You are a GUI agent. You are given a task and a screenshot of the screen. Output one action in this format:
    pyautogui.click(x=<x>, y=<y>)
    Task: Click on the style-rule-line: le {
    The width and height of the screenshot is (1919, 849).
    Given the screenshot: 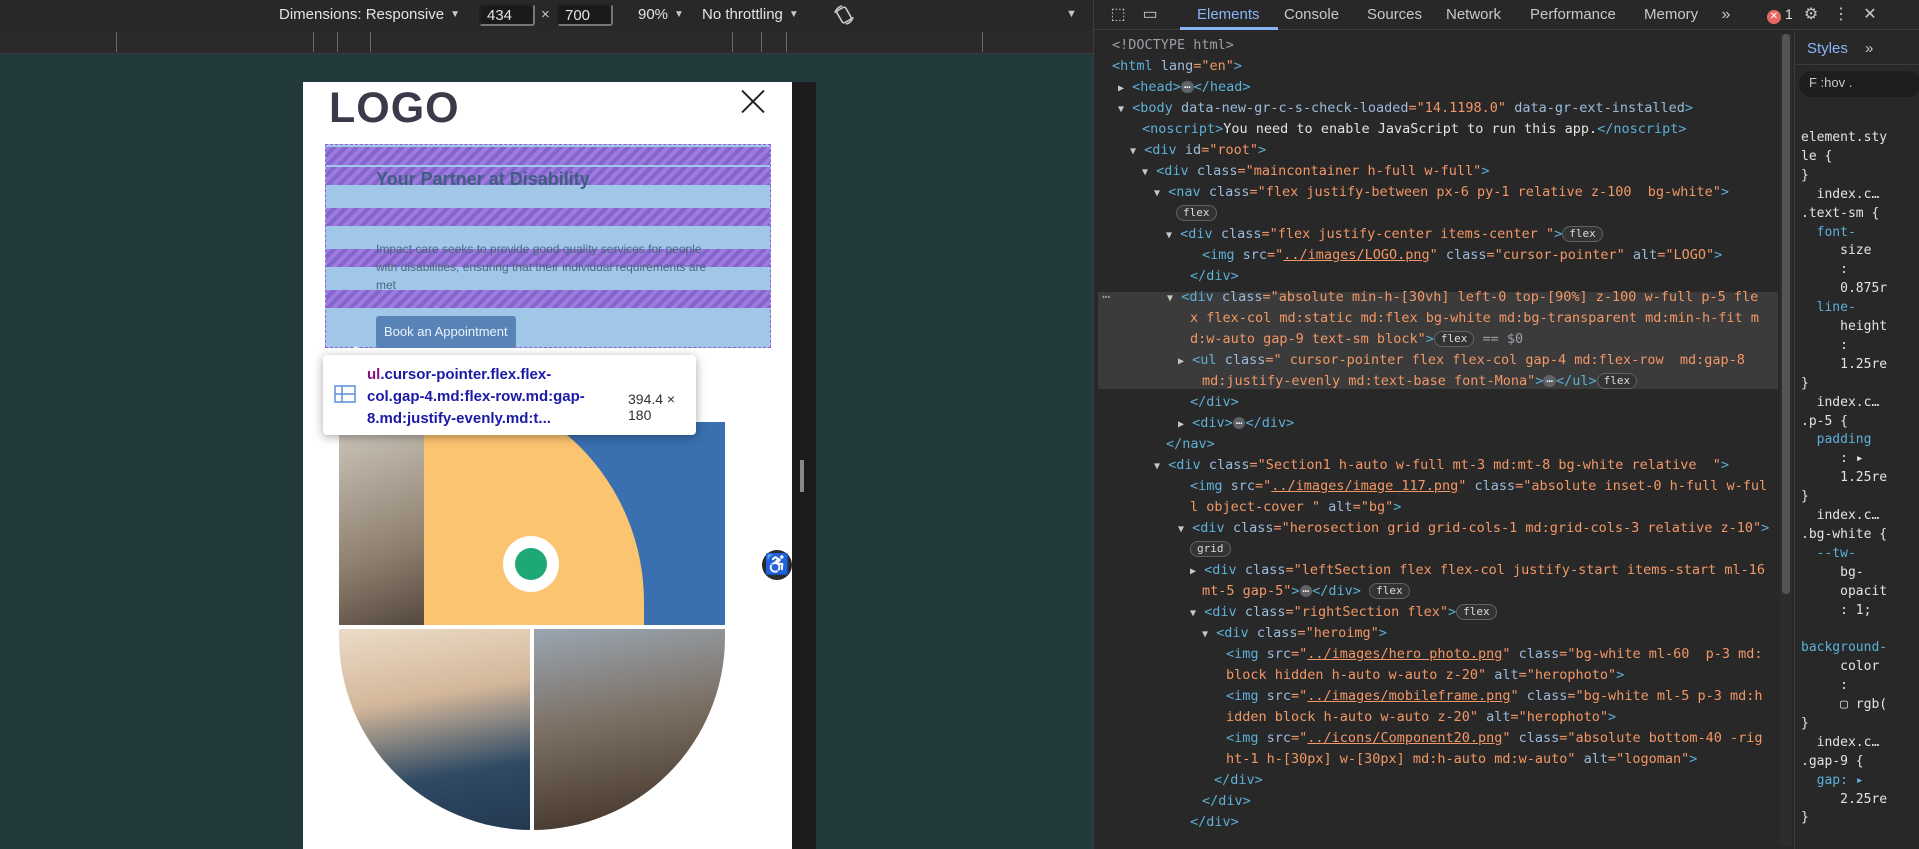 What is the action you would take?
    pyautogui.click(x=1816, y=157)
    